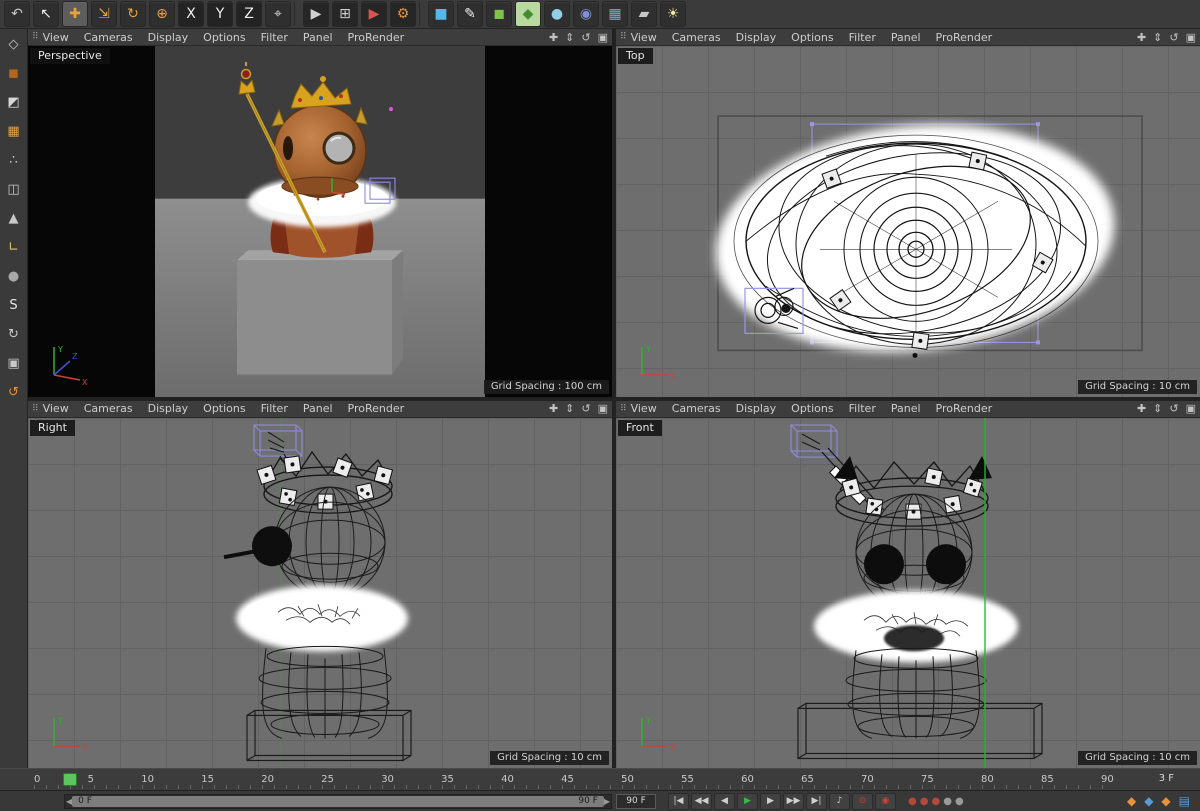 The image size is (1200, 811). What do you see at coordinates (403, 14) in the screenshot?
I see `render-settings-icon: ⚙` at bounding box center [403, 14].